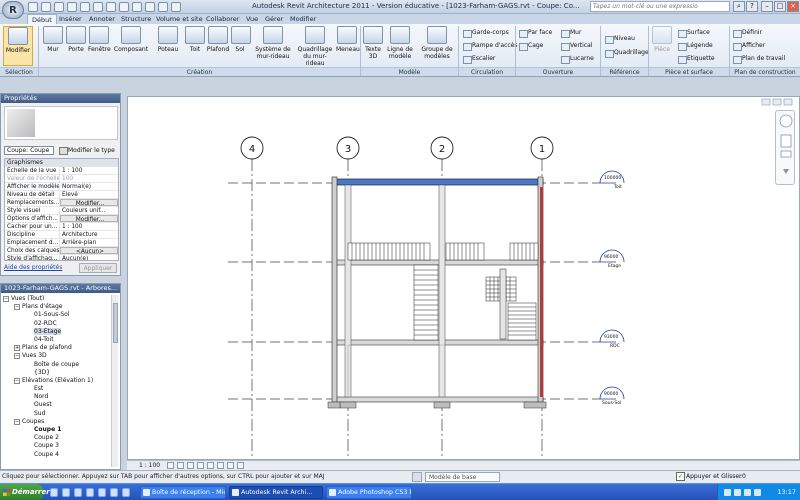 This screenshot has height=500, width=800. What do you see at coordinates (33, 267) in the screenshot?
I see `properties-help-link: Aide des propriétés` at bounding box center [33, 267].